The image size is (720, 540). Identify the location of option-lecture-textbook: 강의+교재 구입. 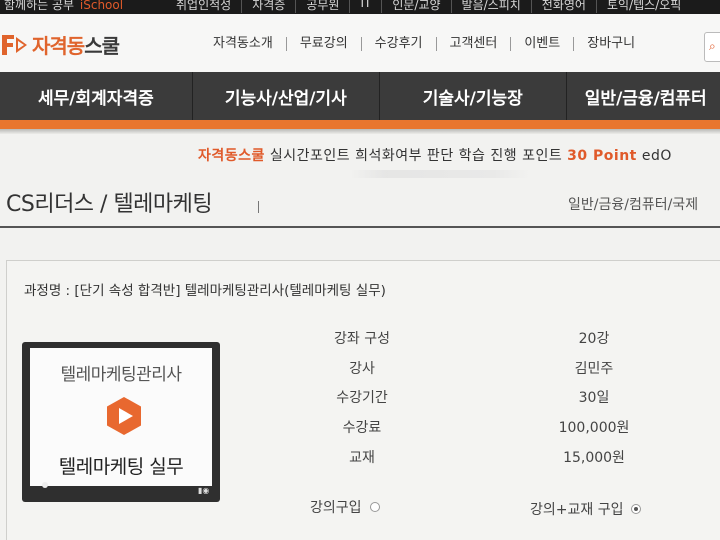
(586, 509).